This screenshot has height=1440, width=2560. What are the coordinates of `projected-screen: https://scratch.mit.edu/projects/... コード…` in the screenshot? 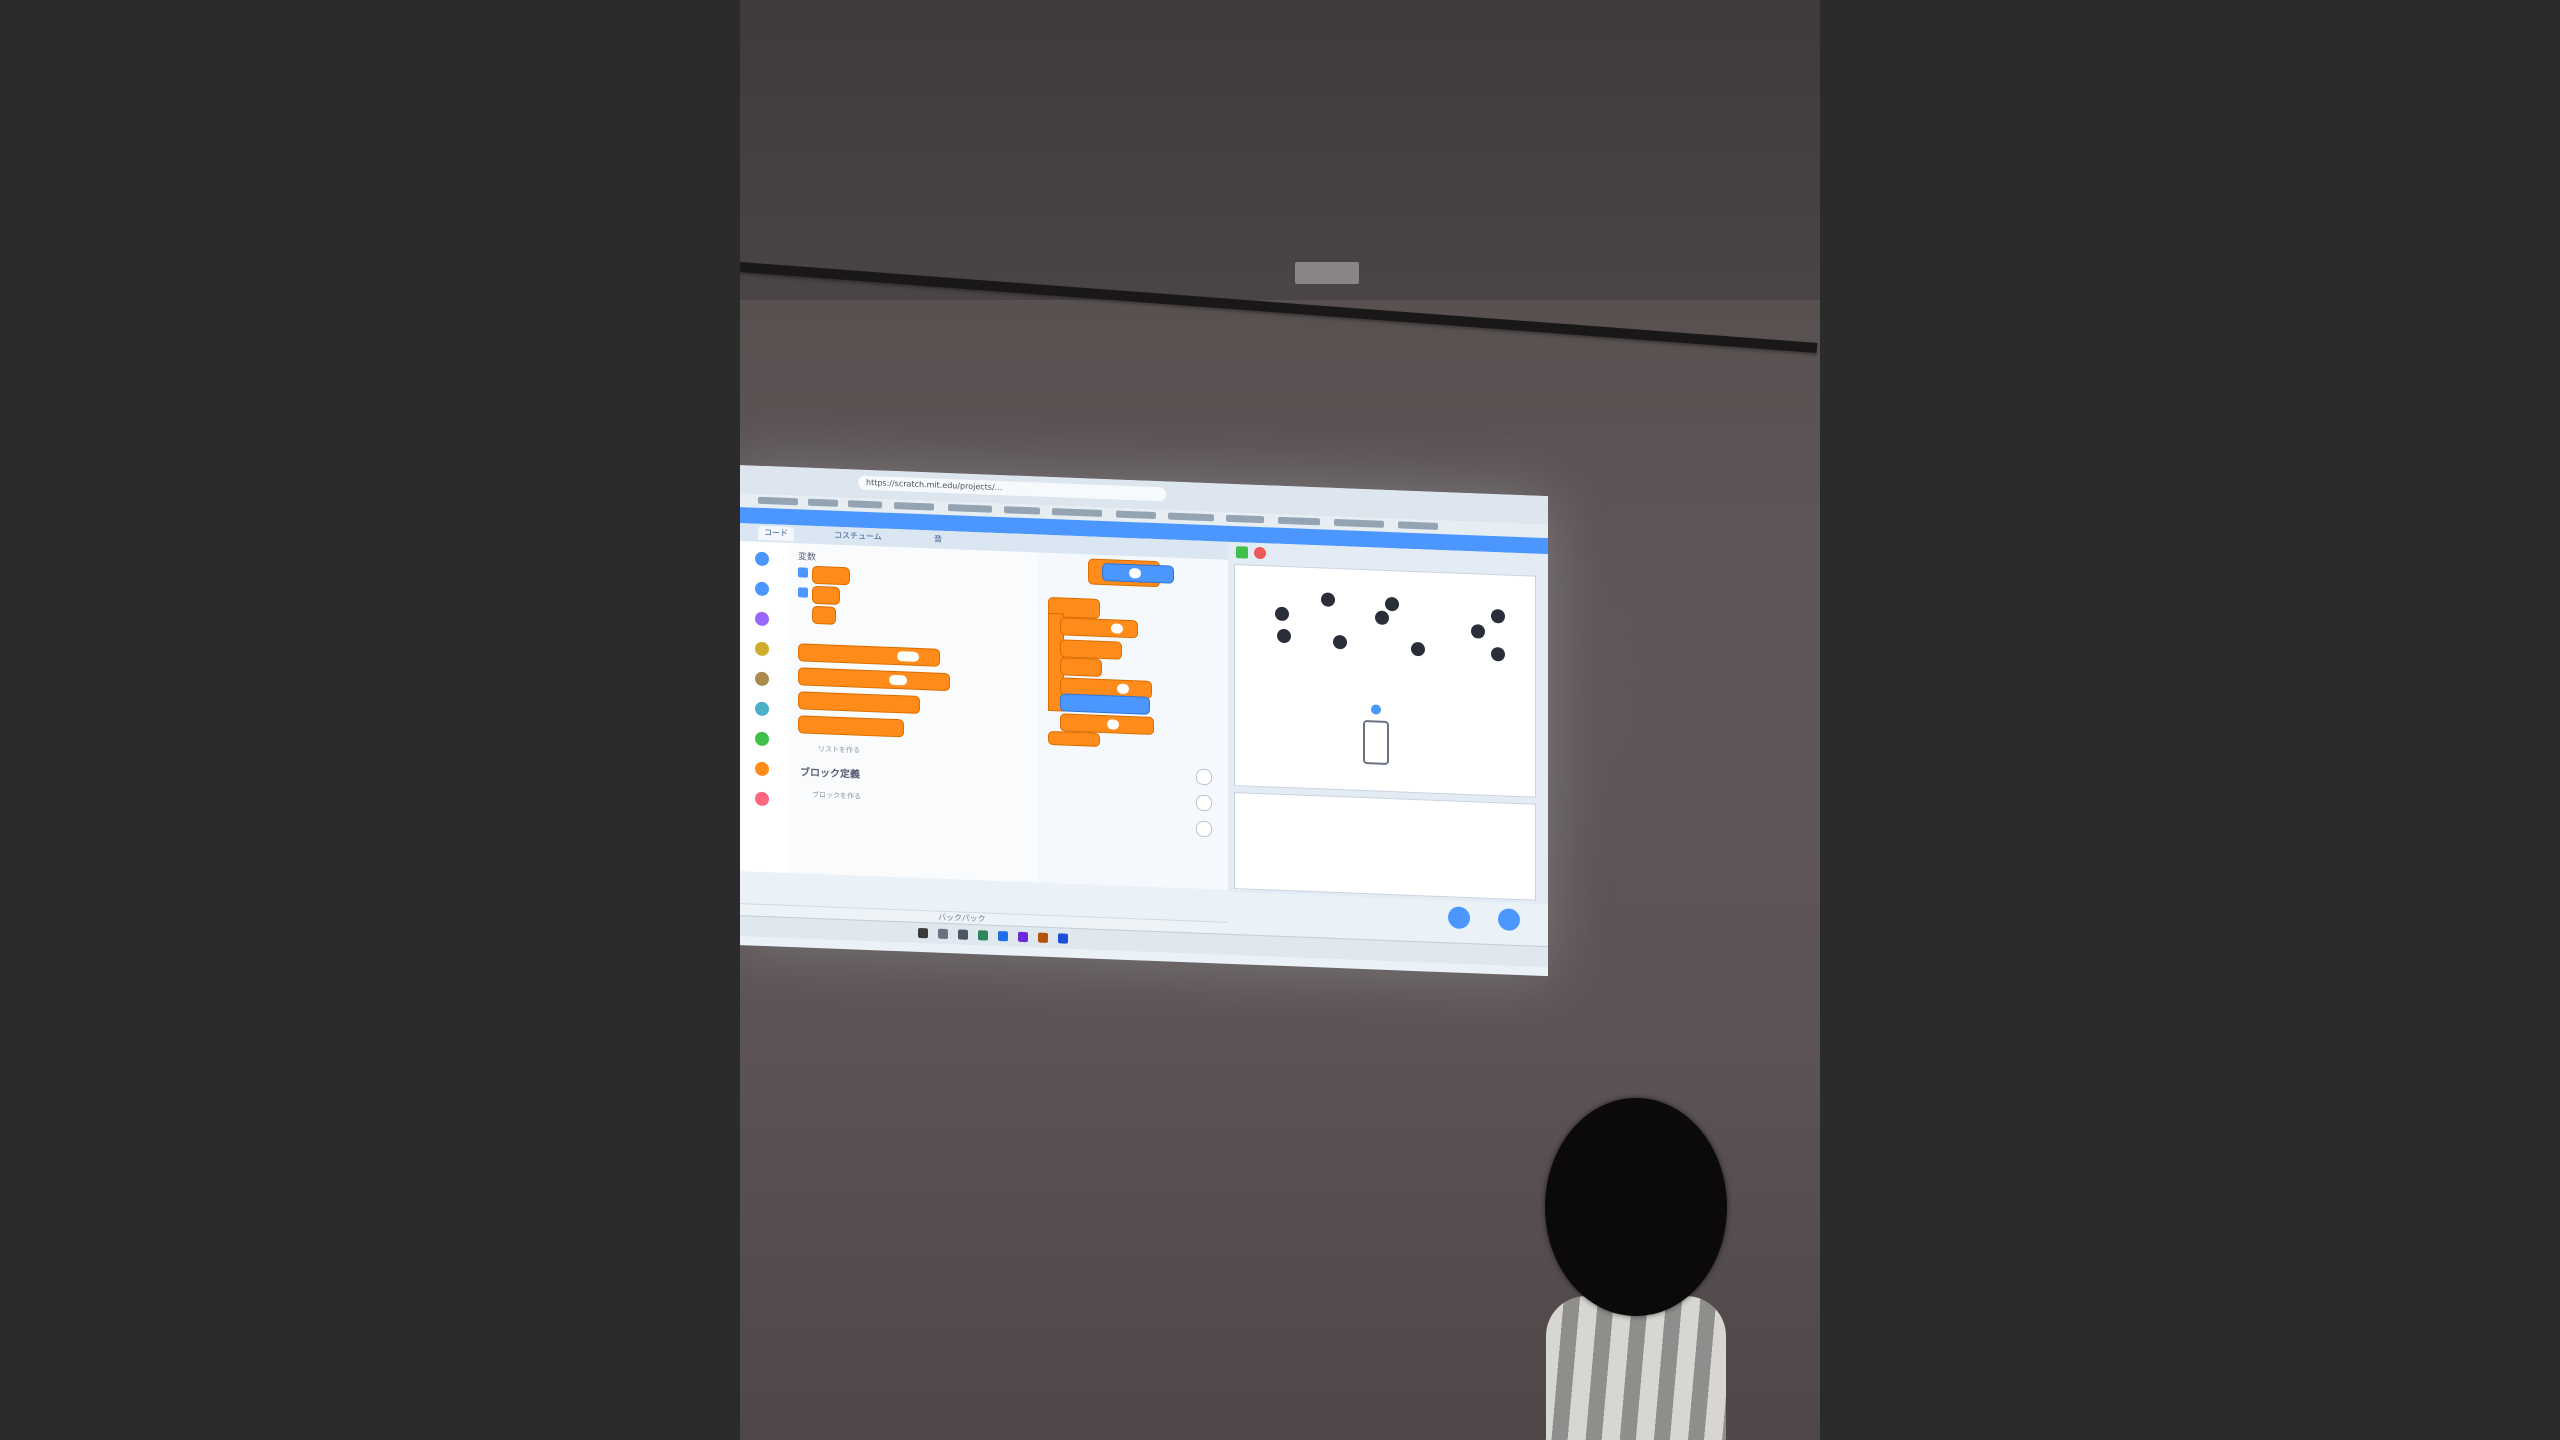 It's located at (1144, 721).